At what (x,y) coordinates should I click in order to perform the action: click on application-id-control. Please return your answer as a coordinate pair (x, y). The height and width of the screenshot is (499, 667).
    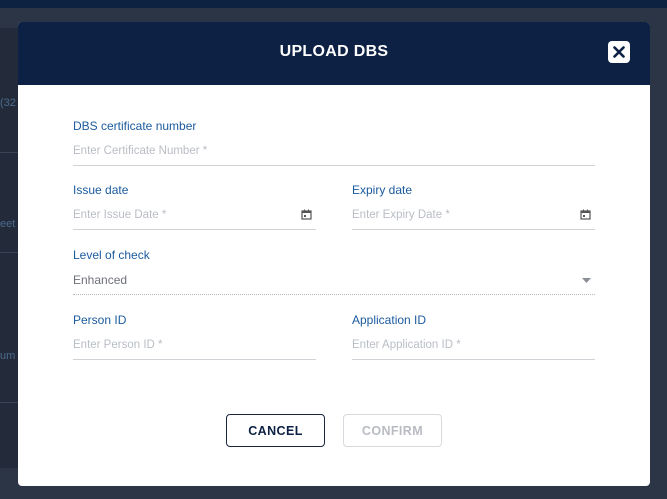
    Looking at the image, I should click on (473, 347).